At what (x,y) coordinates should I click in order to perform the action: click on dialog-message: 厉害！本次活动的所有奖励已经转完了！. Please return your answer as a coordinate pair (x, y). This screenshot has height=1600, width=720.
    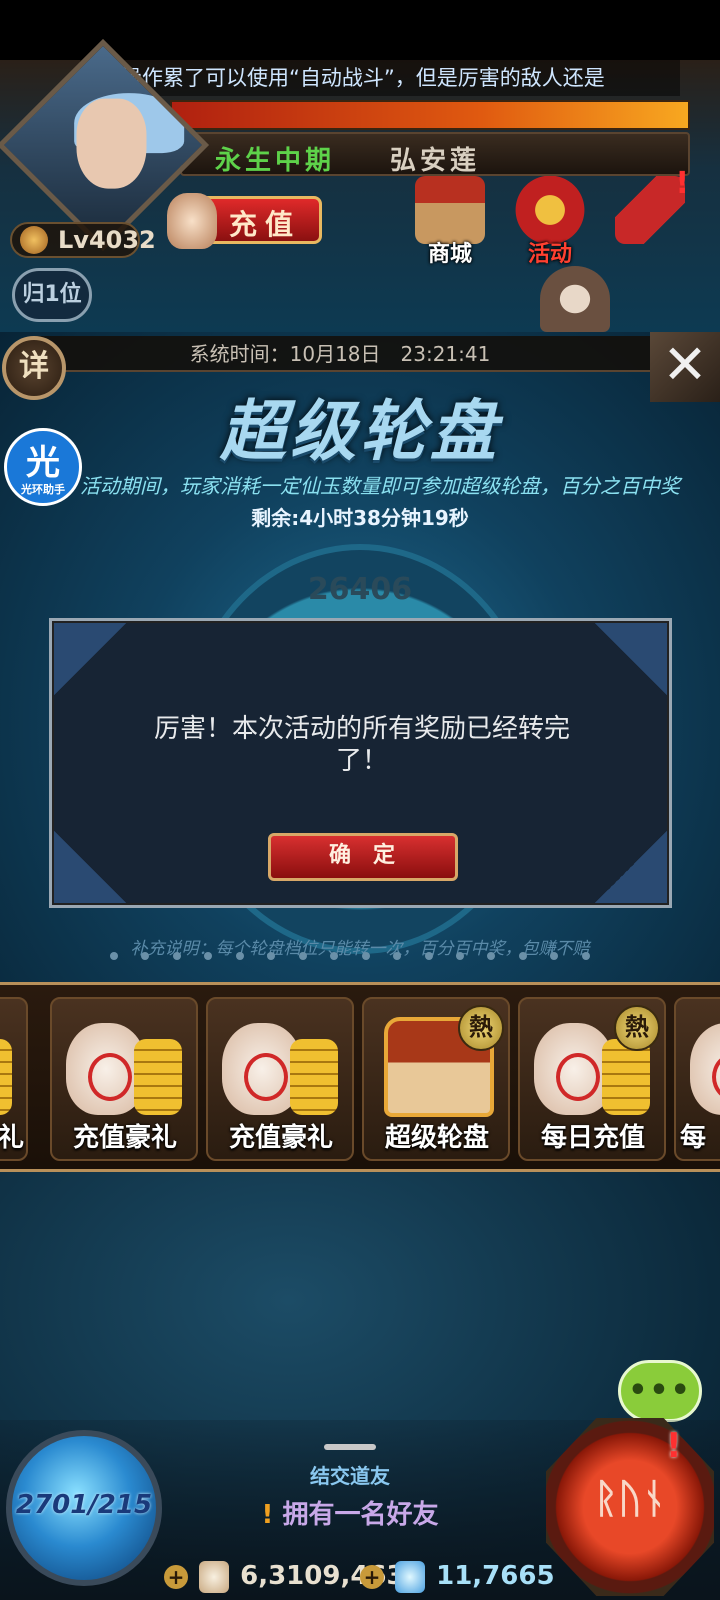
    Looking at the image, I should click on (361, 745).